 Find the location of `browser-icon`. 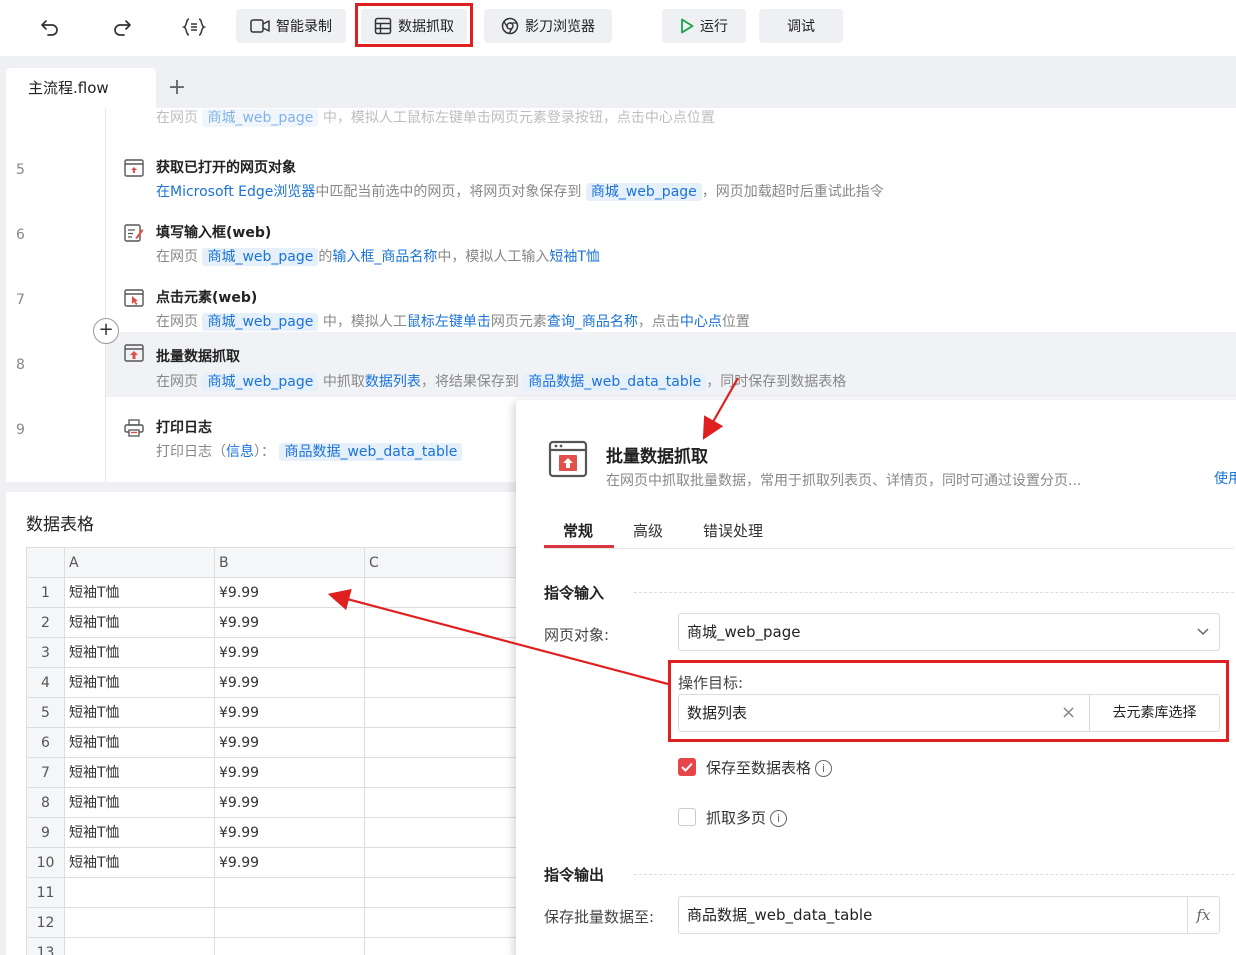

browser-icon is located at coordinates (510, 26).